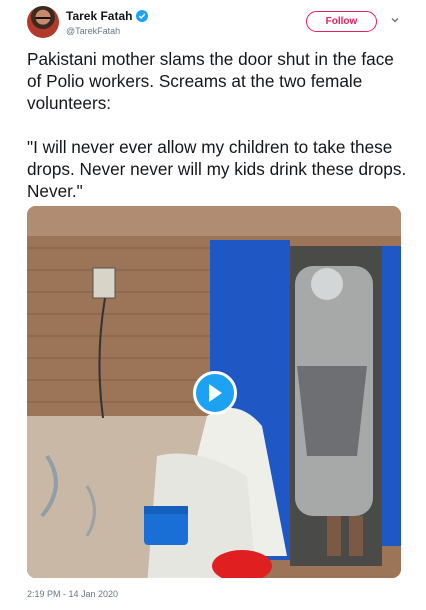  I want to click on play-icon, so click(215, 393).